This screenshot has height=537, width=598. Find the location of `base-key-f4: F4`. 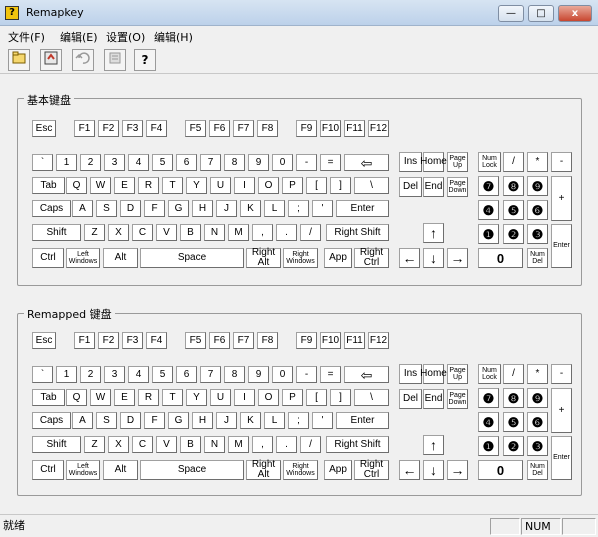

base-key-f4: F4 is located at coordinates (156, 128).